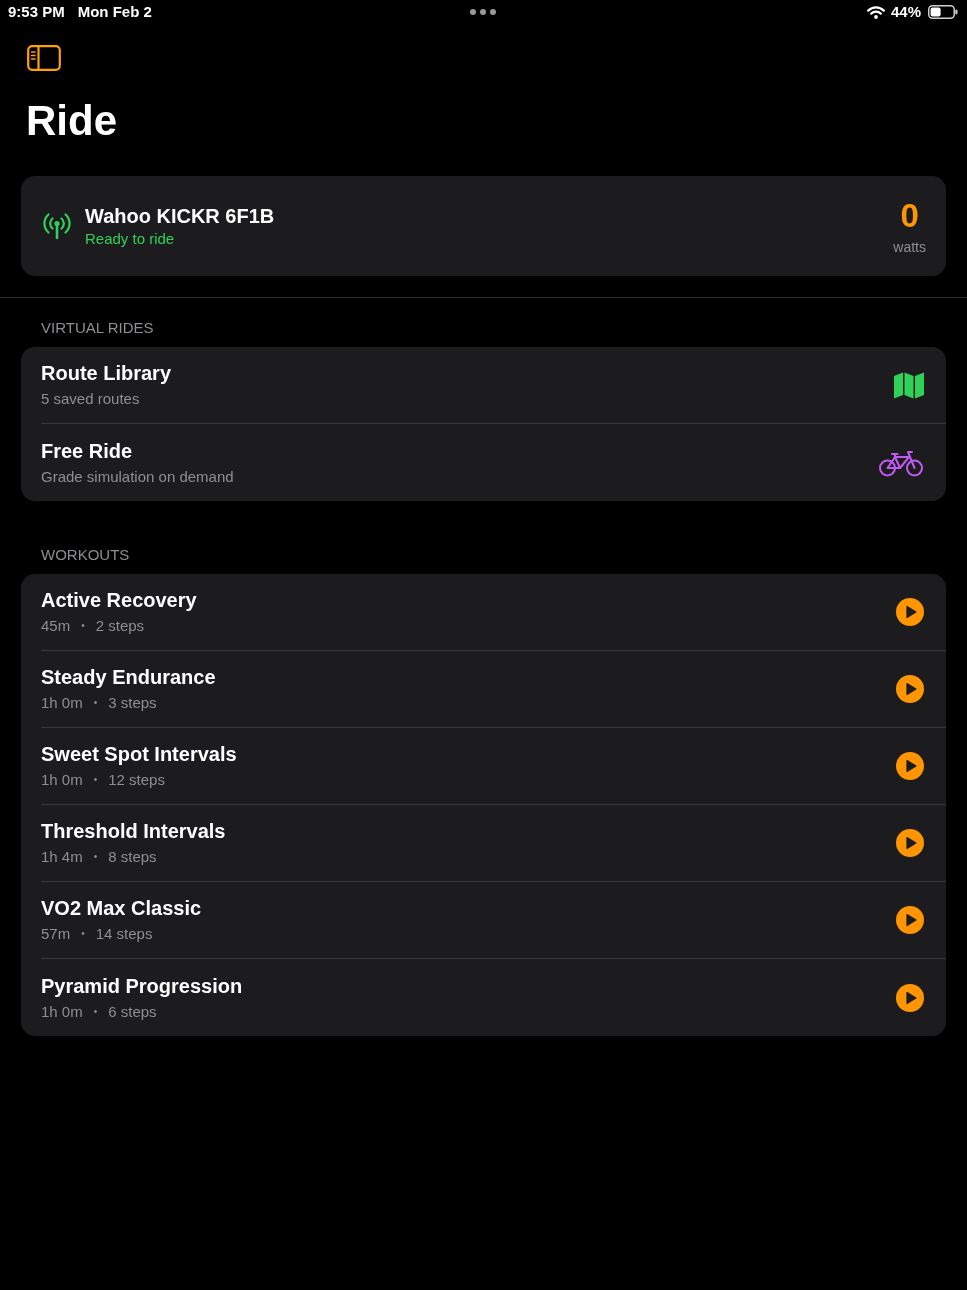 This screenshot has width=967, height=1290. I want to click on section-header: WORKOUTS, so click(86, 555).